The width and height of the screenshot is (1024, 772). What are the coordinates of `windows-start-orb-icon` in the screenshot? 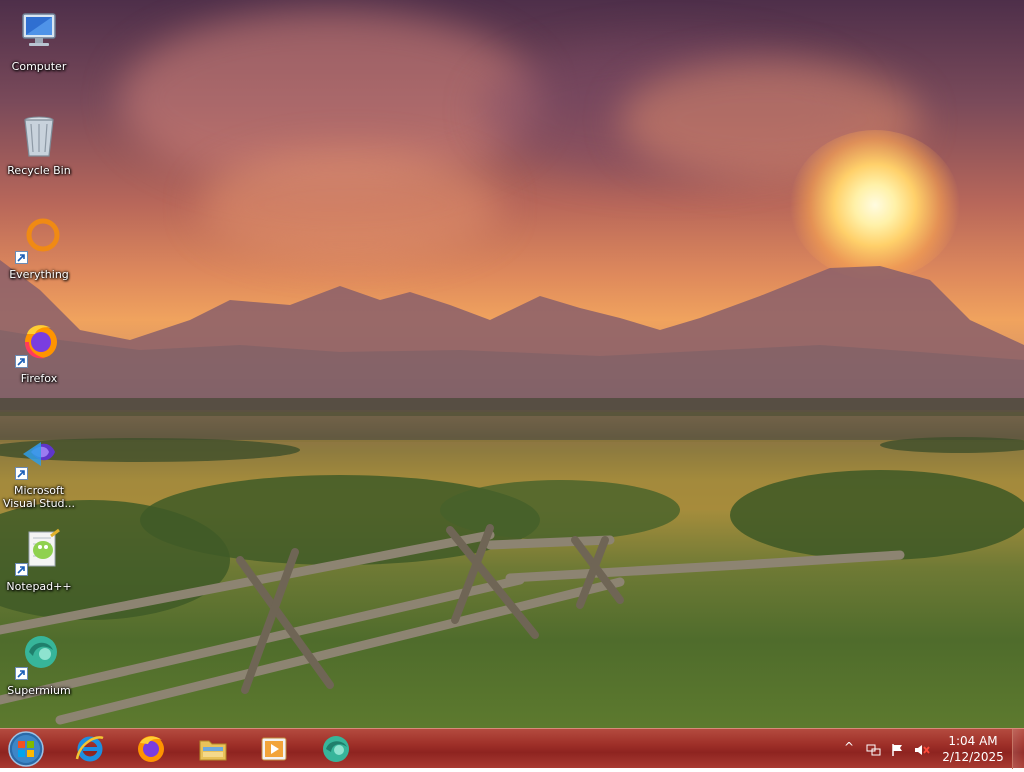 It's located at (26, 749).